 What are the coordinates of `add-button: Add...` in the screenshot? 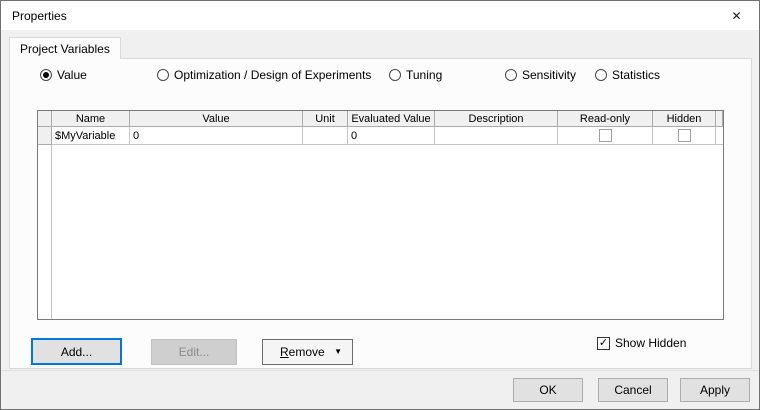 It's located at (76, 351).